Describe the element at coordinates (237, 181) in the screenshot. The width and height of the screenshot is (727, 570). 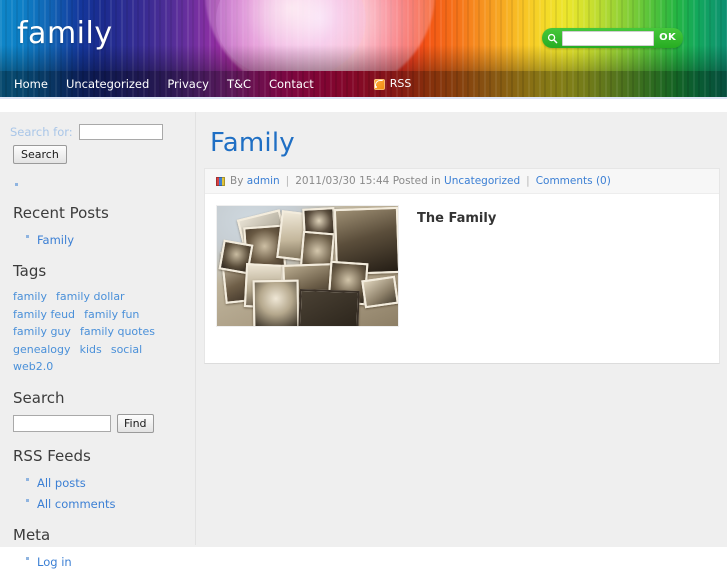
I see `post-meta-by-label: By` at that location.